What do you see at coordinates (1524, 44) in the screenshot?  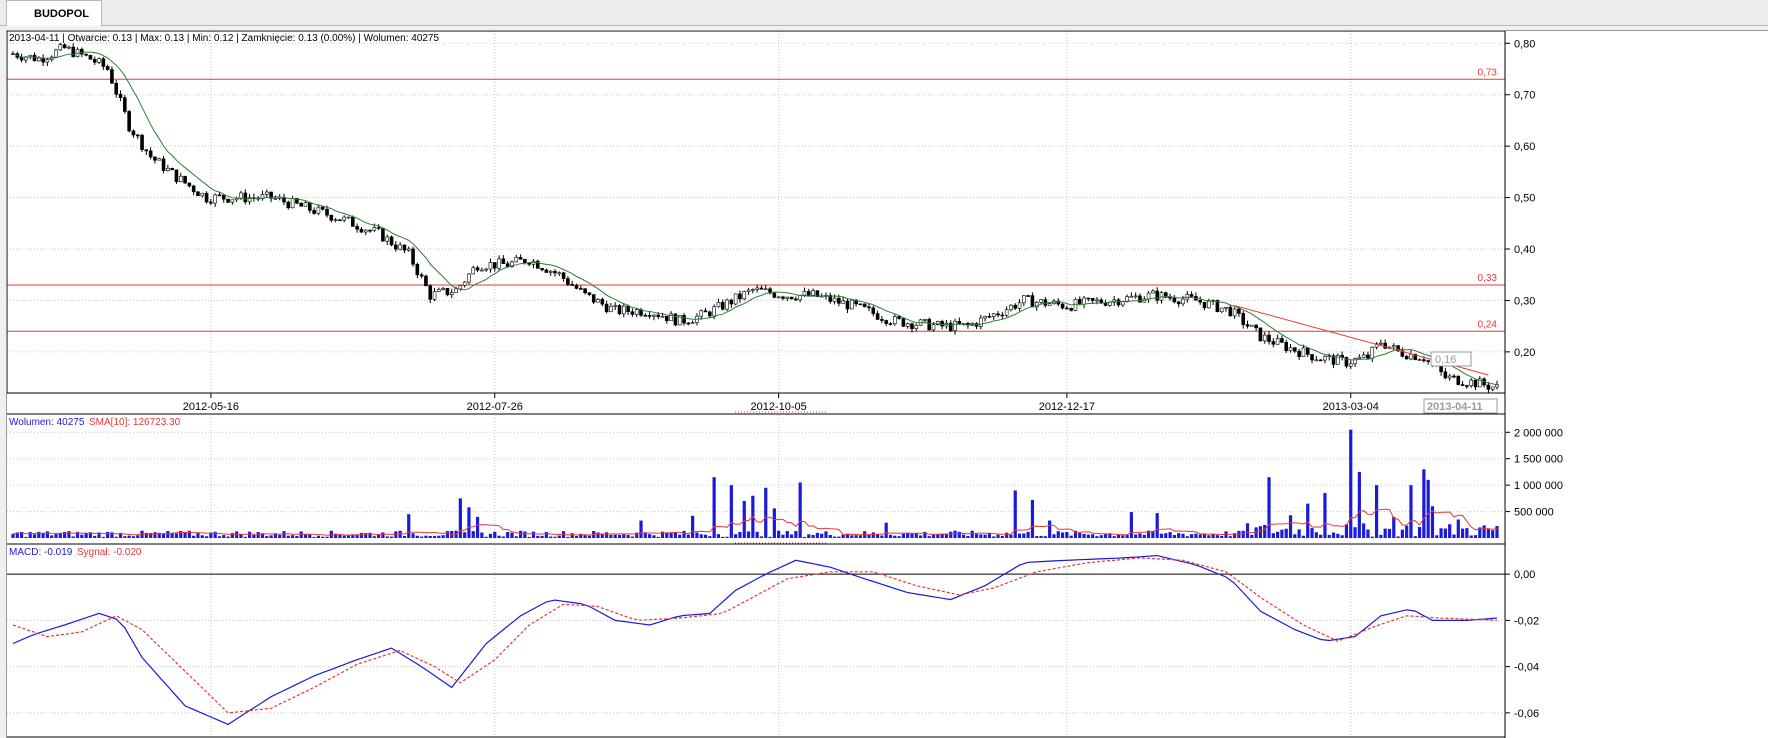 I see `price-tick-label: 0,80` at bounding box center [1524, 44].